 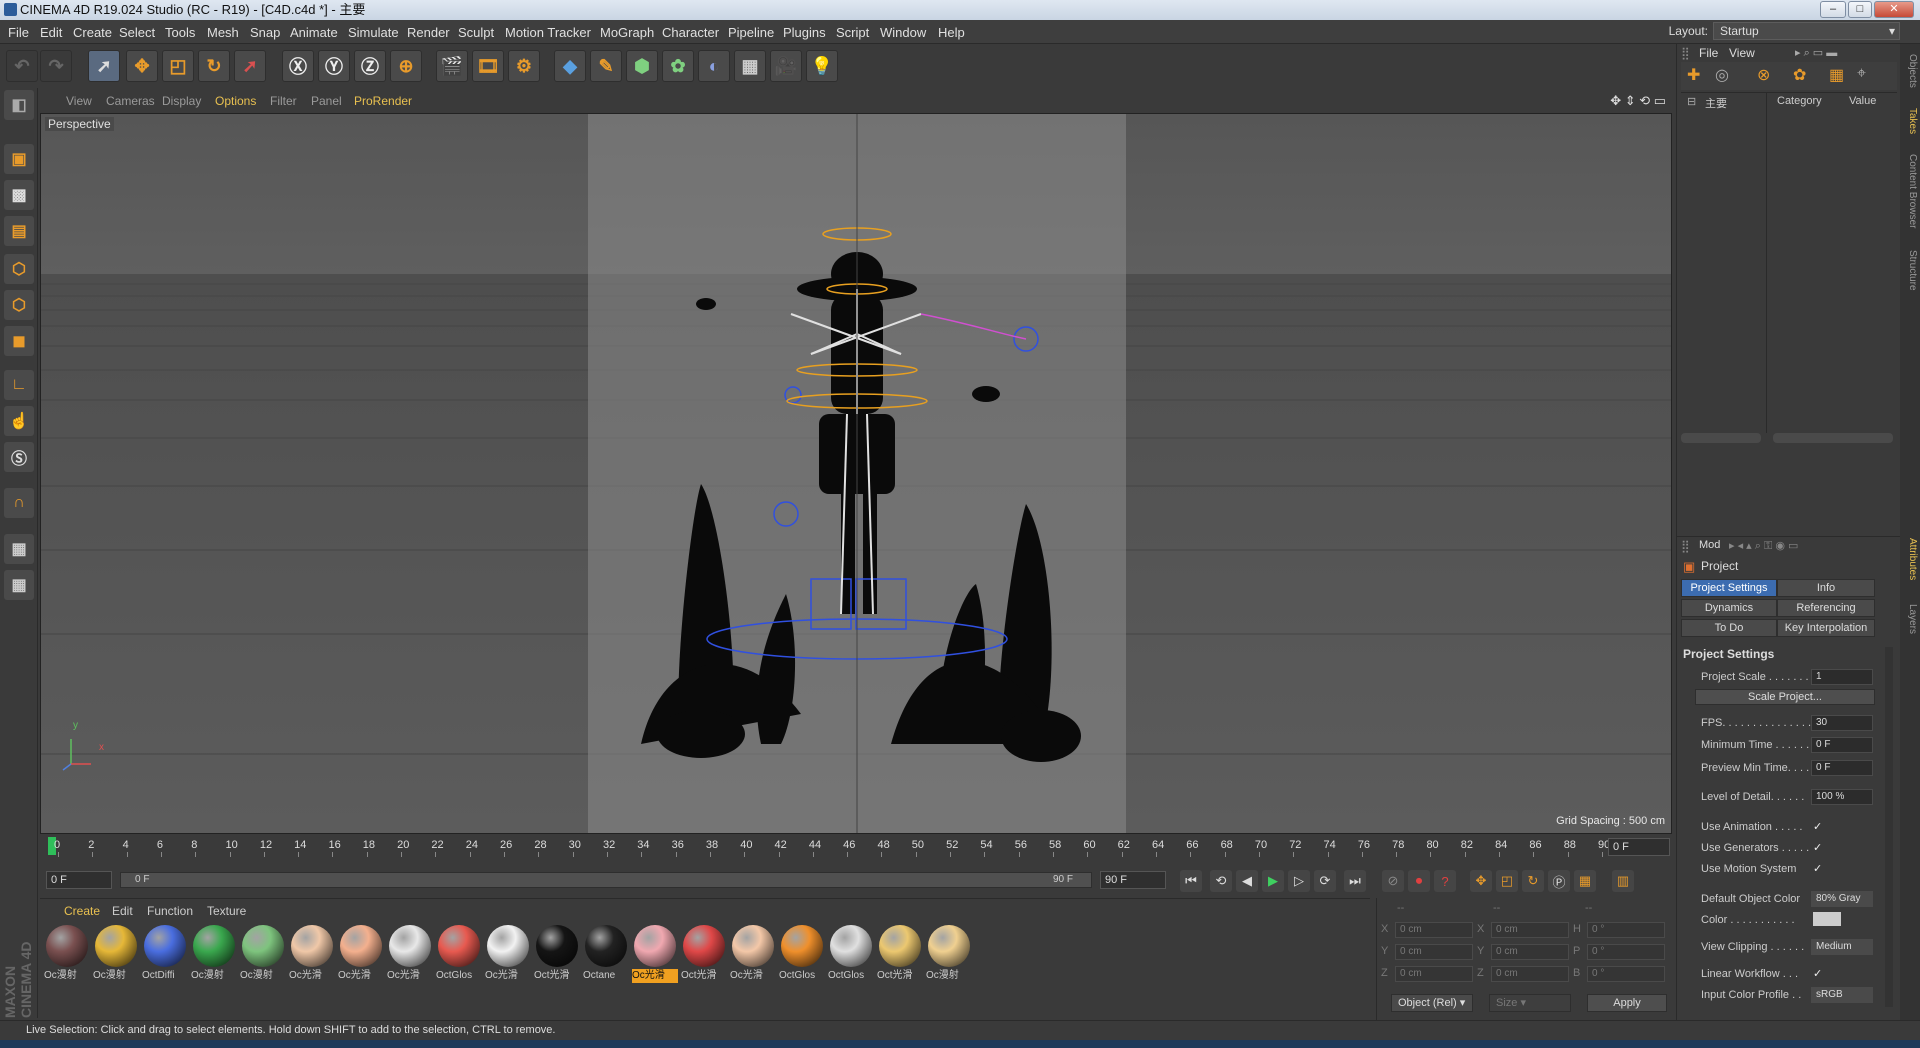 What do you see at coordinates (1910, 270) in the screenshot?
I see `side-tab-structure: Structure` at bounding box center [1910, 270].